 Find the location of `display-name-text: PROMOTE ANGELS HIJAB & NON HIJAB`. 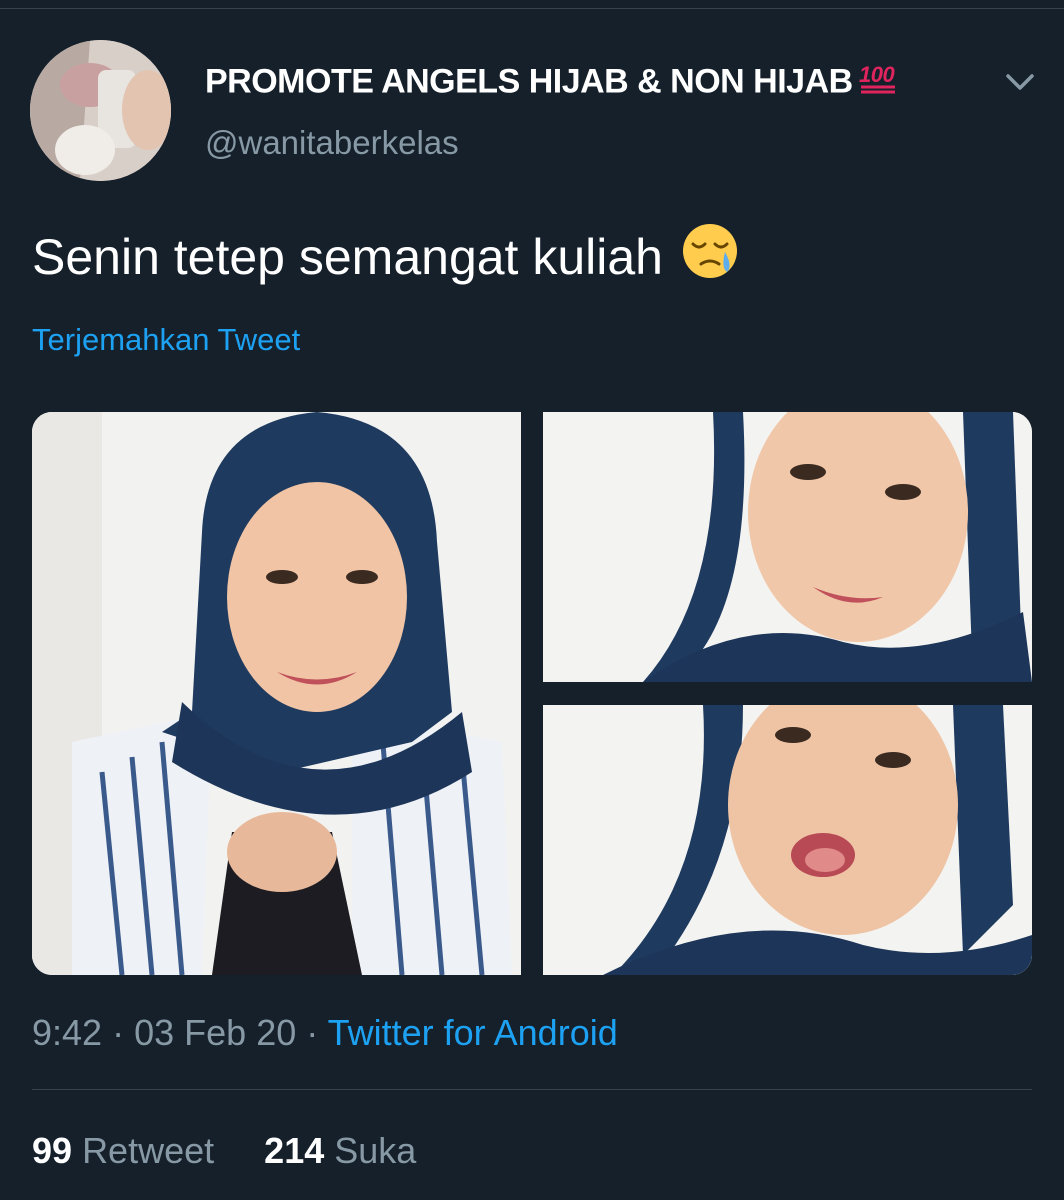

display-name-text: PROMOTE ANGELS HIJAB & NON HIJAB is located at coordinates (529, 81).